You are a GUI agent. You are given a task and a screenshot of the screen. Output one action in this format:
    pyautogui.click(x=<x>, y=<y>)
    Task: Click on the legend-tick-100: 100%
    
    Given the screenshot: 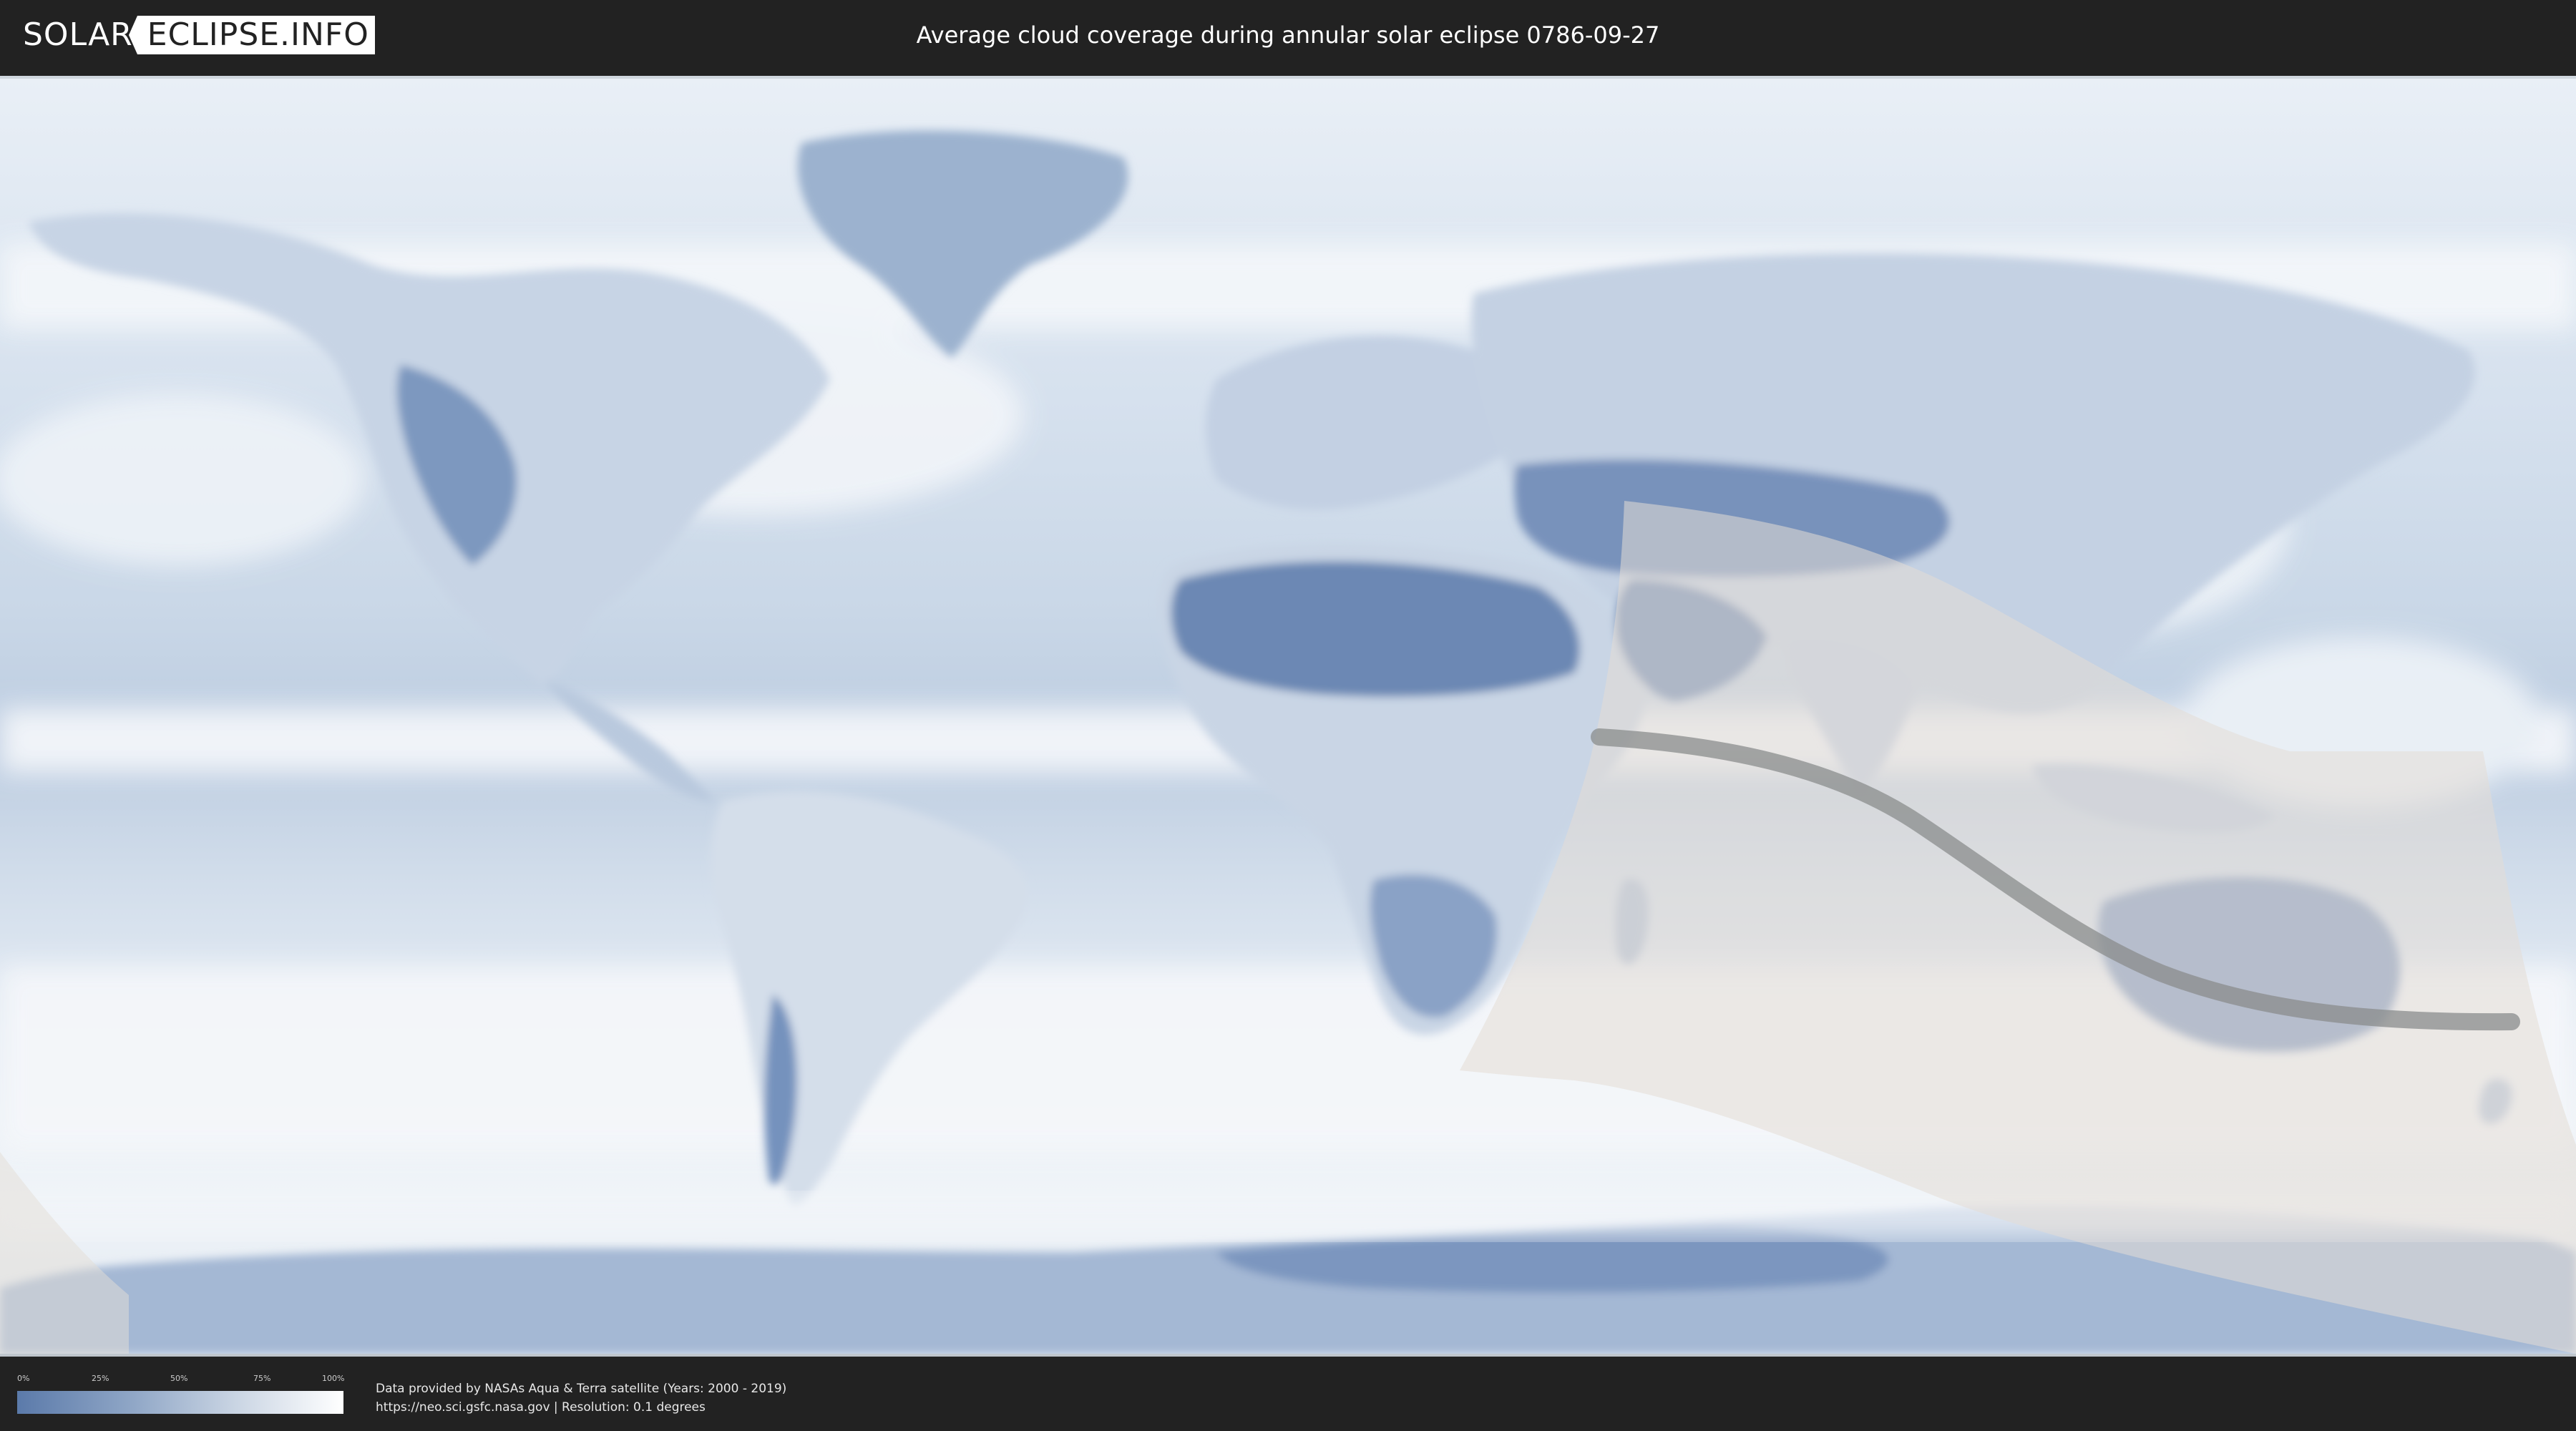 What is the action you would take?
    pyautogui.click(x=333, y=1378)
    